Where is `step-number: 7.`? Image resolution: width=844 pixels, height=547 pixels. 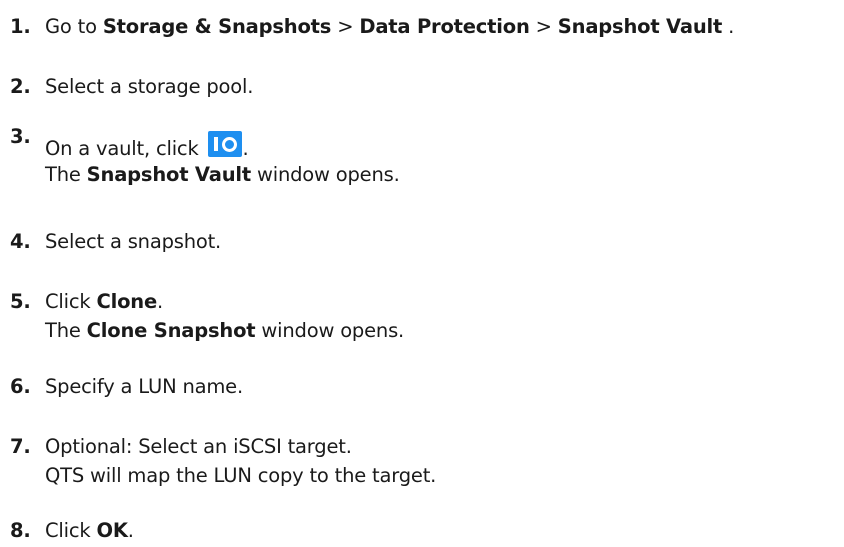
step-number: 7. is located at coordinates (20, 446).